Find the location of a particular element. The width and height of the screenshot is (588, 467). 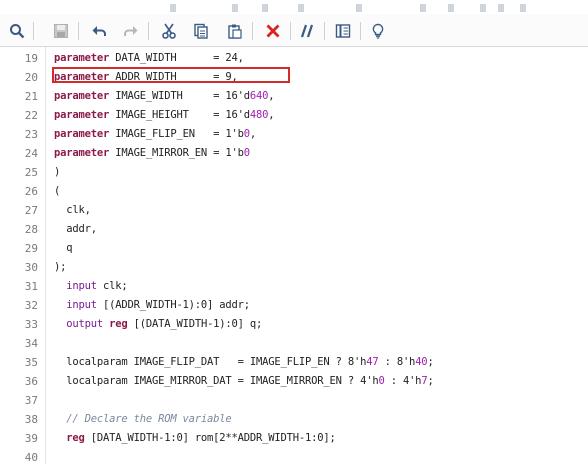

code-text: parameter IMAGE_HEIGHT = 16'd480, is located at coordinates (164, 115).